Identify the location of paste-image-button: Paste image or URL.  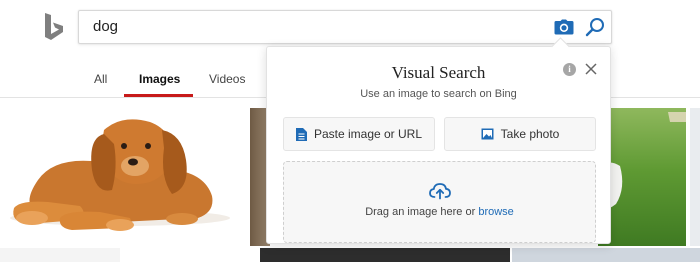
(359, 134).